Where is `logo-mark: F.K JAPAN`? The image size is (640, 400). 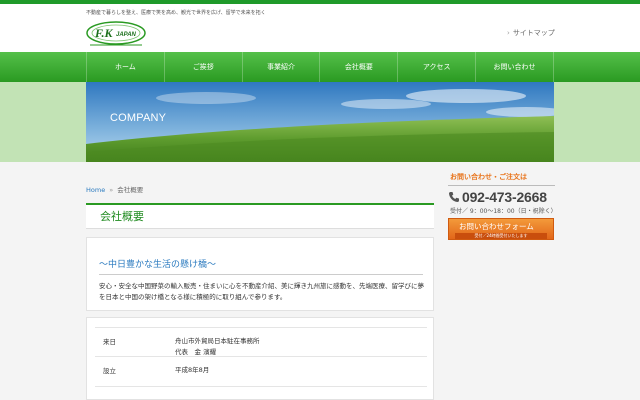
logo-mark: F.K JAPAN is located at coordinates (116, 33).